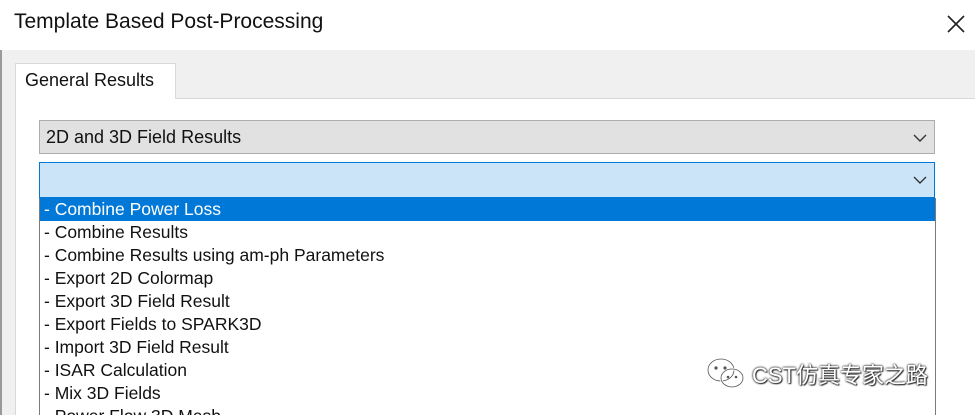  I want to click on category-dropdown: 2D and 3D Field Results, so click(487, 137).